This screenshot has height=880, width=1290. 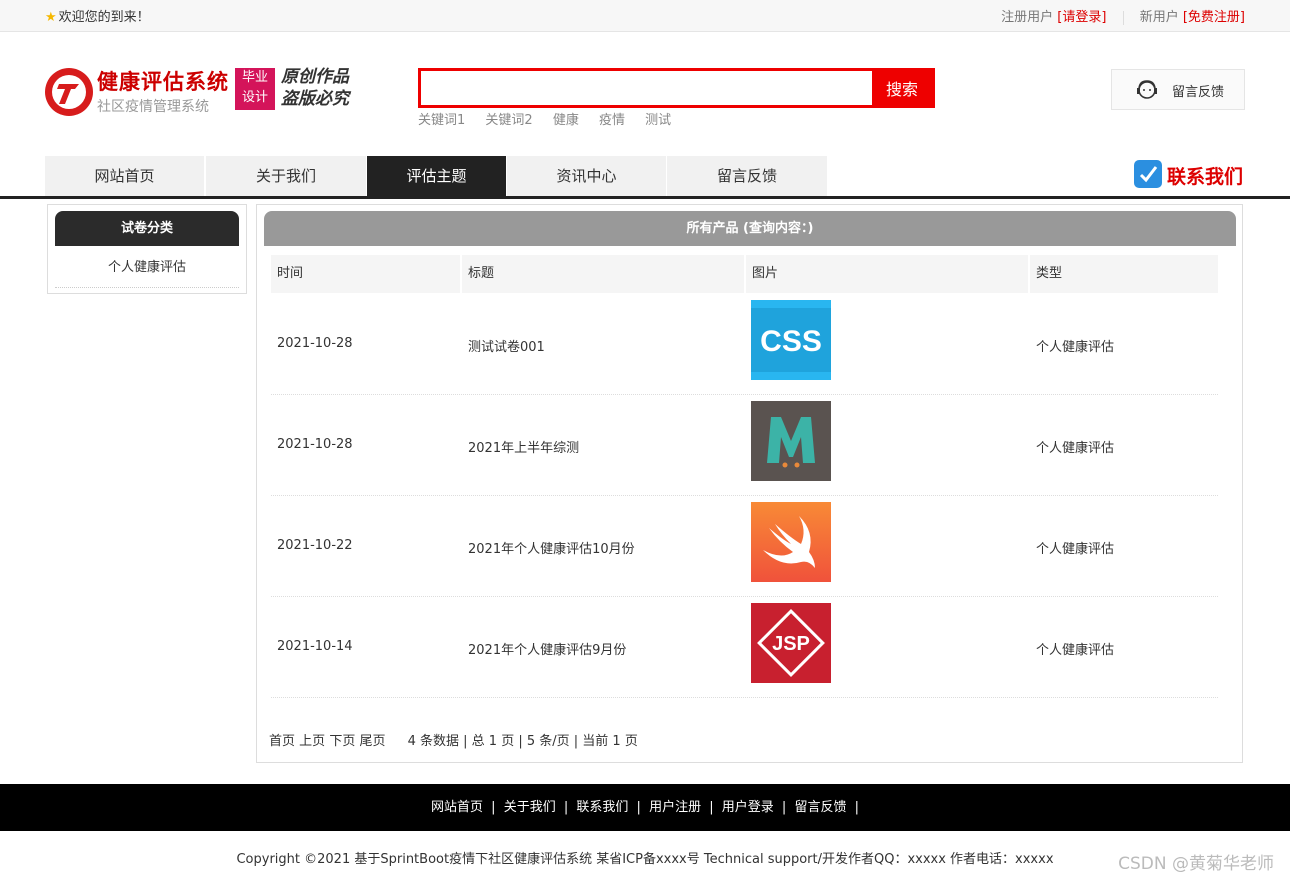 What do you see at coordinates (645, 16) in the screenshot?
I see `top-bar: ★ 欢迎您的到来！ 注册用户 [请登录] 新用户 [免费注册]` at bounding box center [645, 16].